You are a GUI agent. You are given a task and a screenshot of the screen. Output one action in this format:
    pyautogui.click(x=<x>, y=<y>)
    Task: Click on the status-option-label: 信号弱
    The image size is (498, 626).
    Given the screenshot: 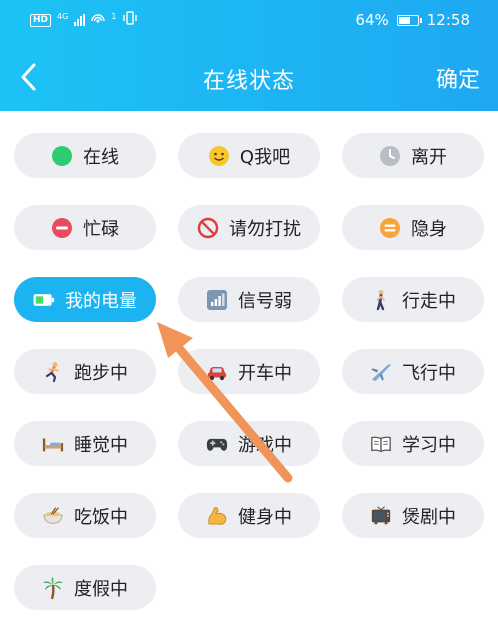 What is the action you would take?
    pyautogui.click(x=265, y=301)
    